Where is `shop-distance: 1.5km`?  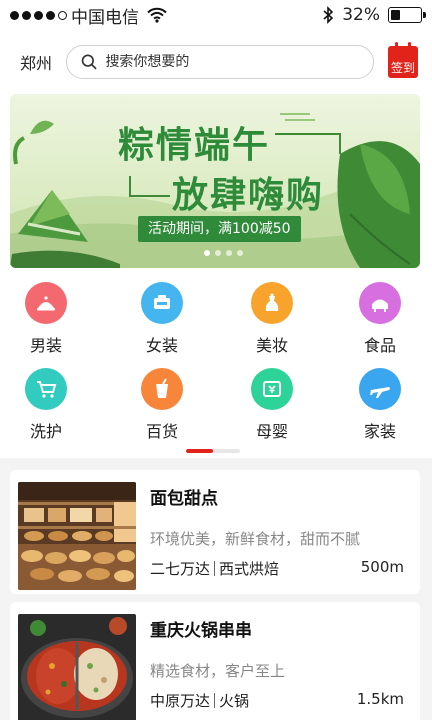
shop-distance: 1.5km is located at coordinates (380, 699).